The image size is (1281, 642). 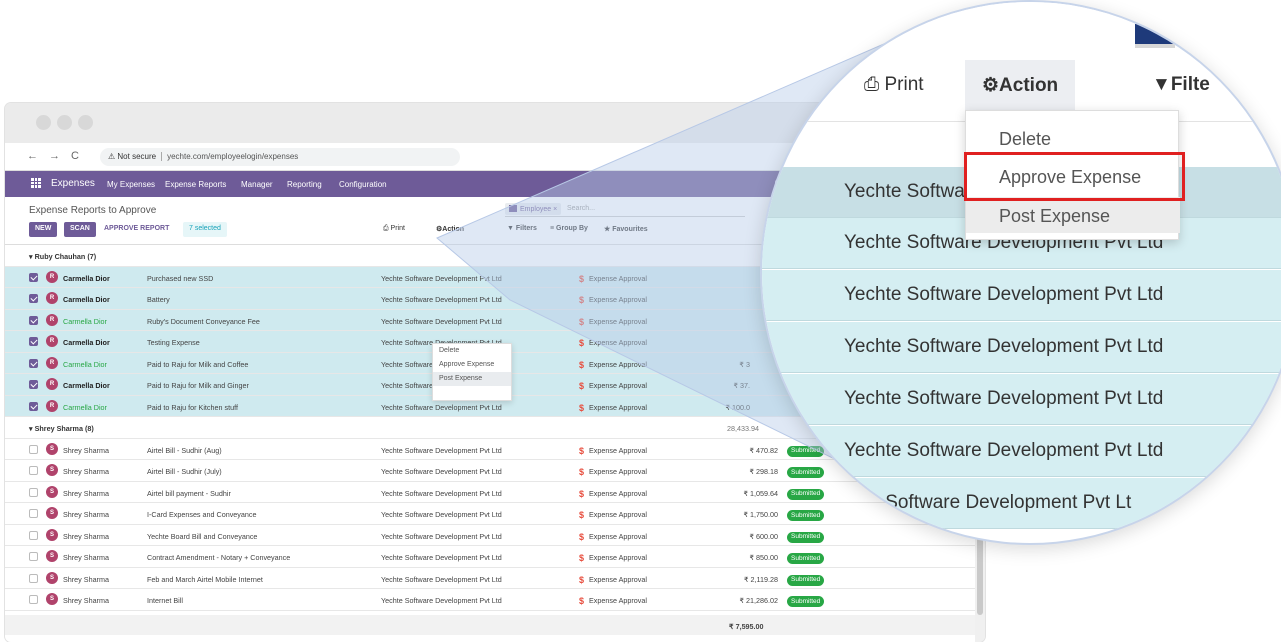 I want to click on zoomed-menu-item-post-expense: Post Expense, so click(x=1054, y=216).